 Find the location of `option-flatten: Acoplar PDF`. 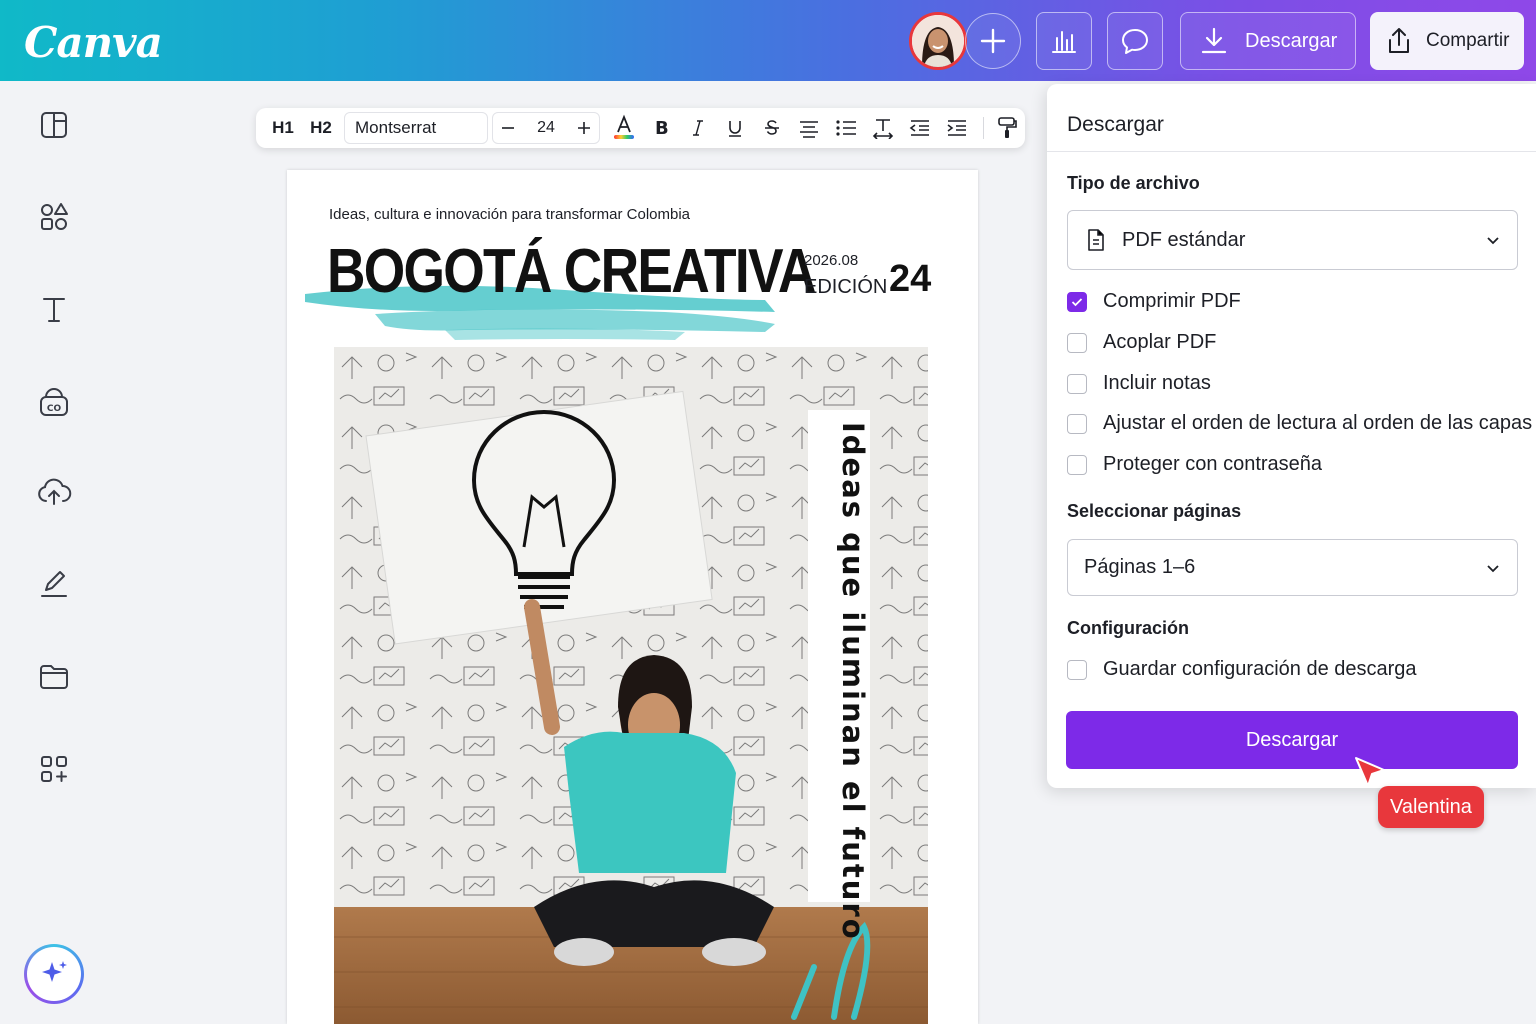

option-flatten: Acoplar PDF is located at coordinates (1141, 342).